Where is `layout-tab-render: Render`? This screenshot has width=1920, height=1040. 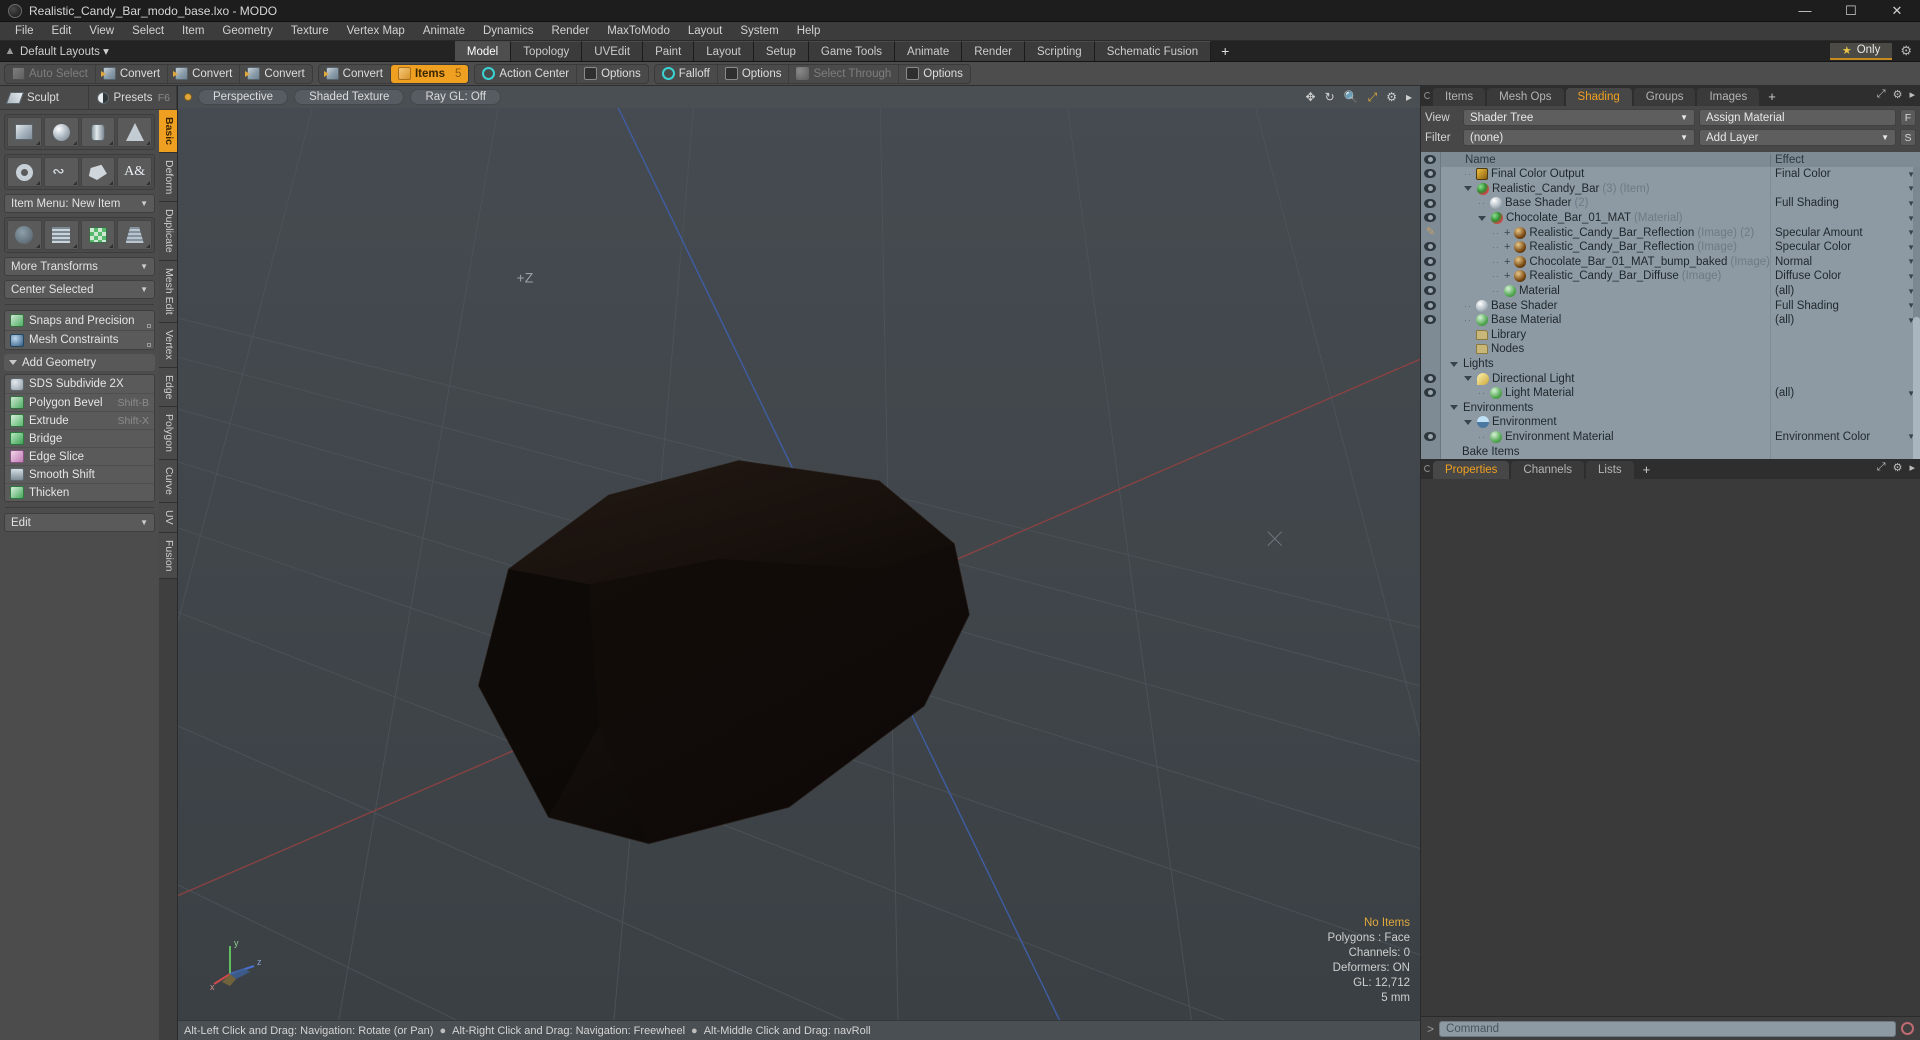
layout-tab-render: Render is located at coordinates (993, 51).